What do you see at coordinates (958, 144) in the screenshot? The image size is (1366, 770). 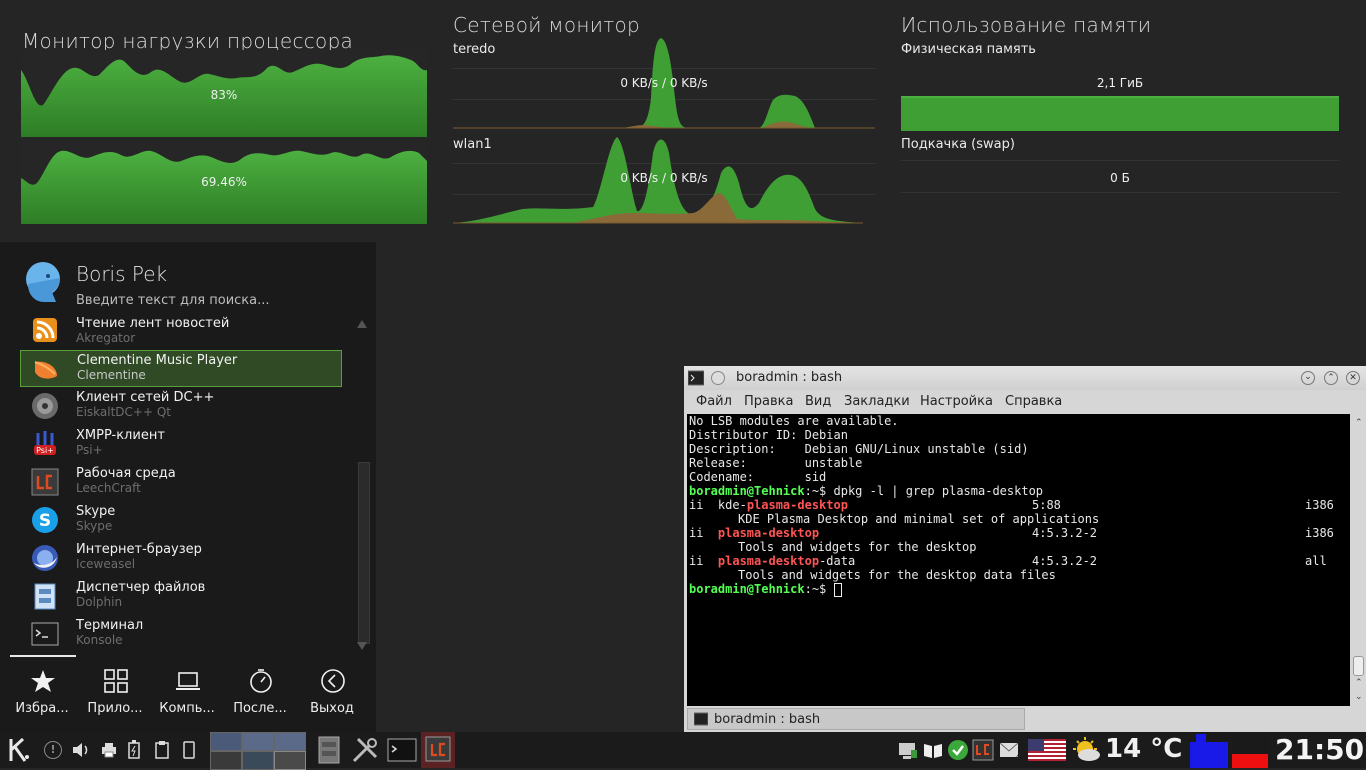 I see `swap-label: Подкачка (swap)` at bounding box center [958, 144].